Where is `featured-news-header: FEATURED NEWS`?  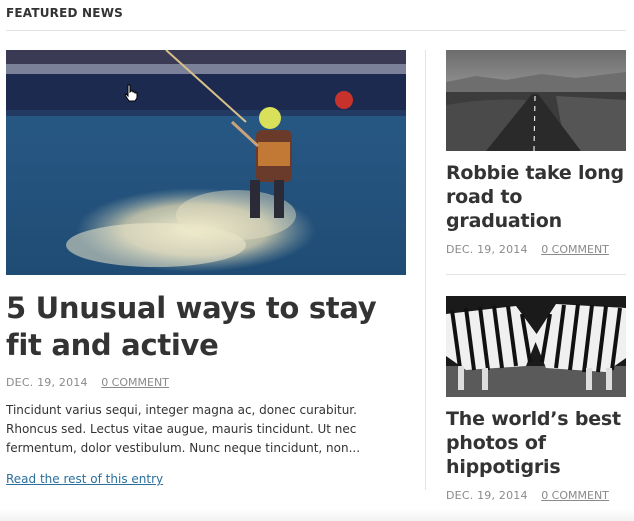
featured-news-header: FEATURED NEWS is located at coordinates (316, 15).